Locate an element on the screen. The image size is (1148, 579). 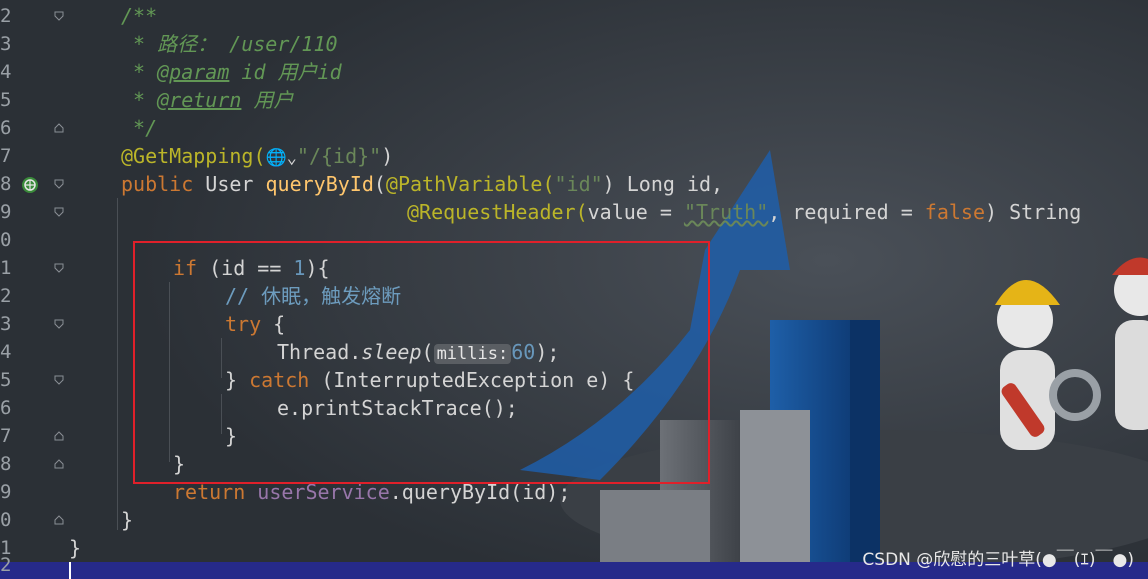
line-number: 1 is located at coordinates (6, 268).